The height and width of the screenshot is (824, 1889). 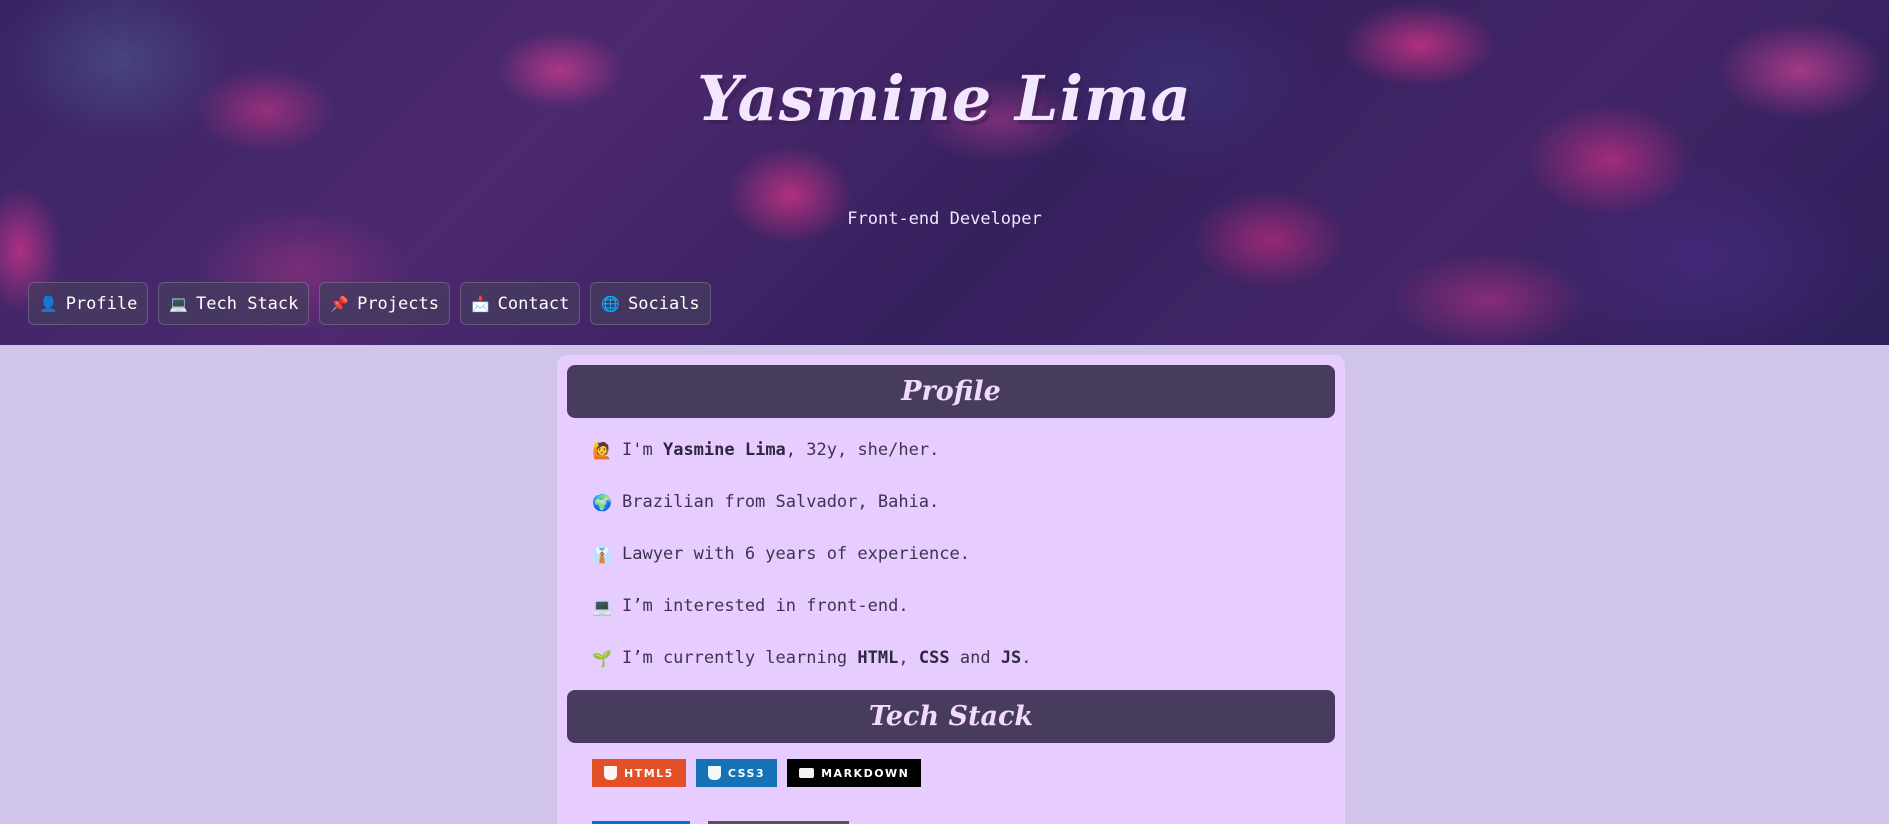 I want to click on necktie-icon: 👔, so click(x=602, y=554).